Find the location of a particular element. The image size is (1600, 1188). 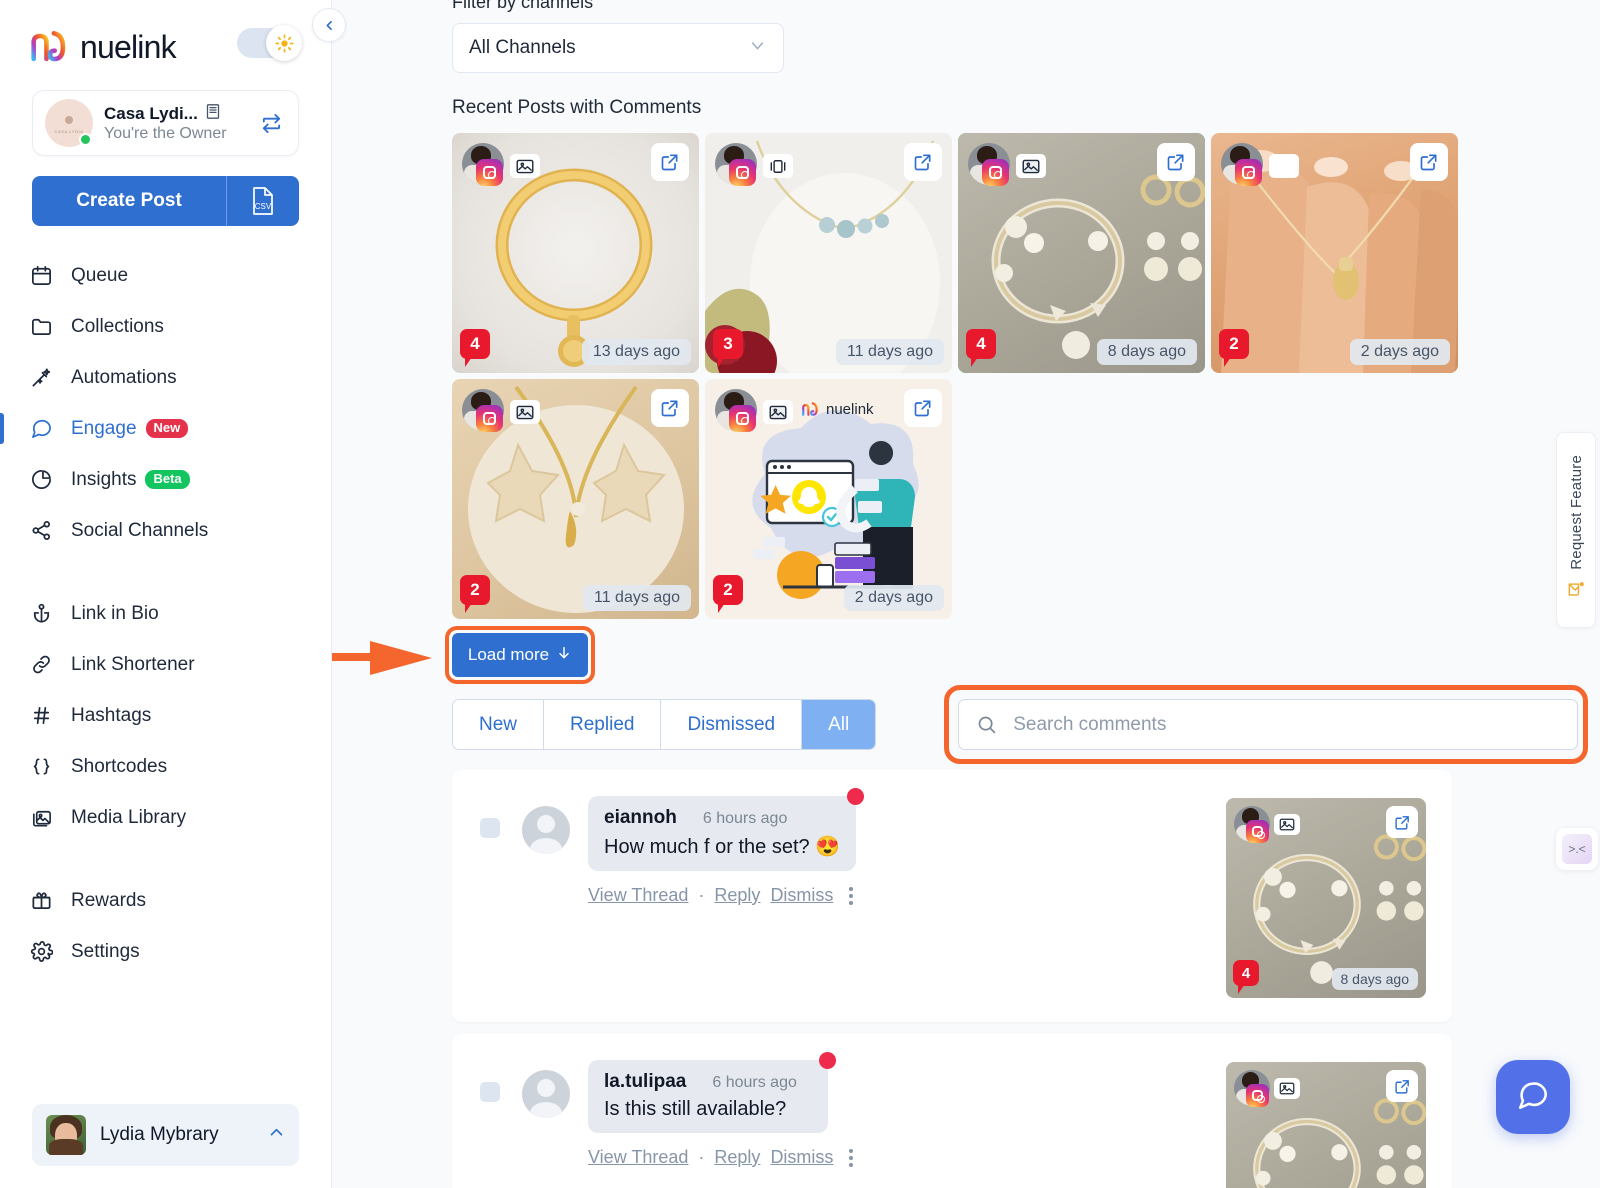

online-status-dot is located at coordinates (85, 139).